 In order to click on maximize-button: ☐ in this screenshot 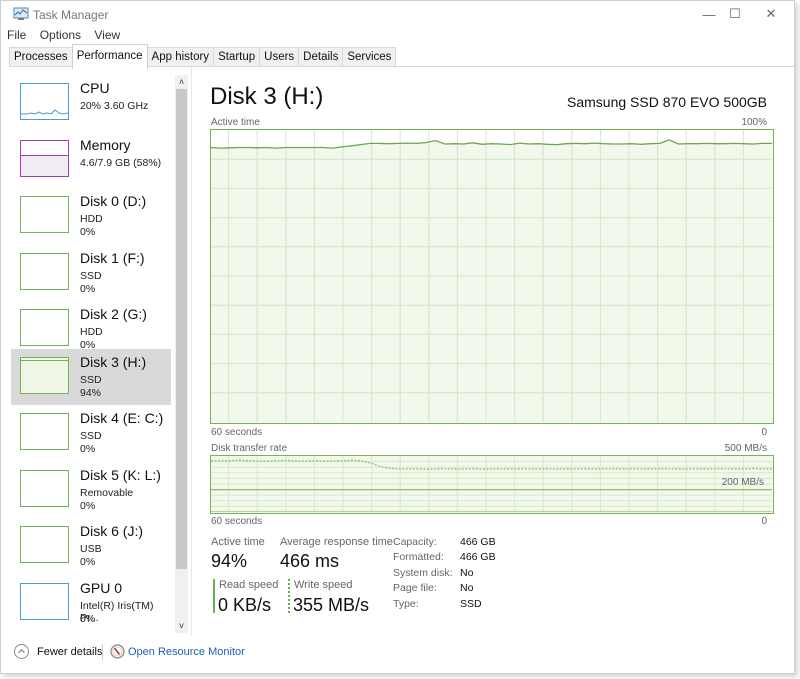, I will do `click(735, 14)`.